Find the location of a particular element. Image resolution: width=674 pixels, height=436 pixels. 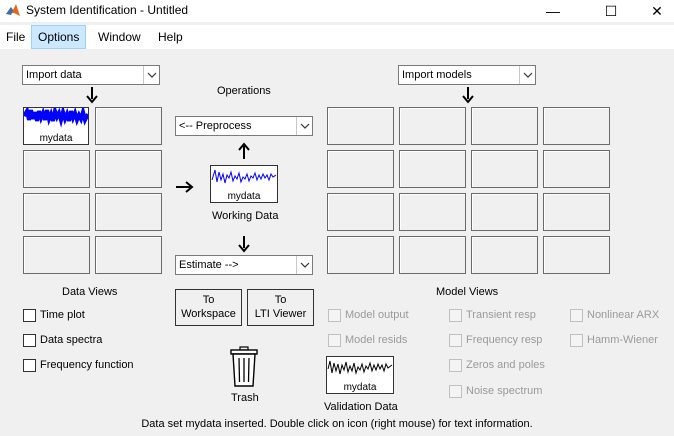

data-icon-mydata: mydata is located at coordinates (56, 126).